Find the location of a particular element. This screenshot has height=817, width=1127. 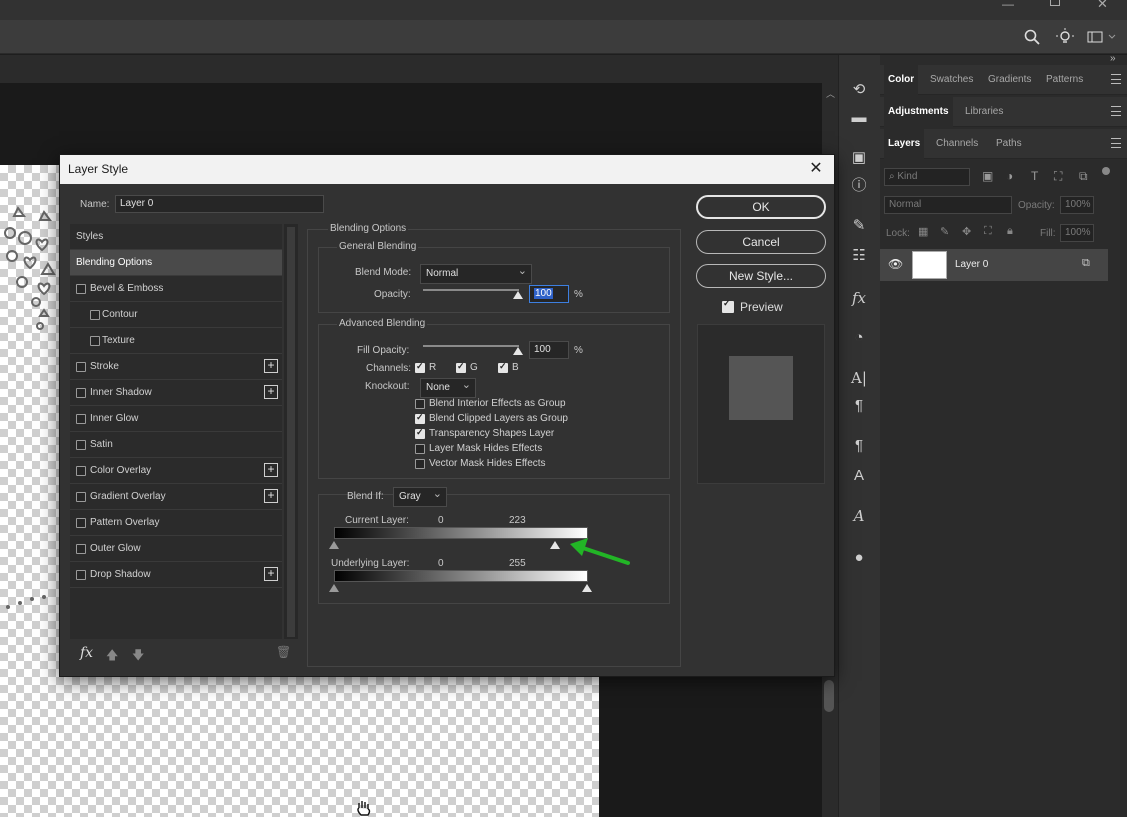

style-item: Contour is located at coordinates (176, 315).